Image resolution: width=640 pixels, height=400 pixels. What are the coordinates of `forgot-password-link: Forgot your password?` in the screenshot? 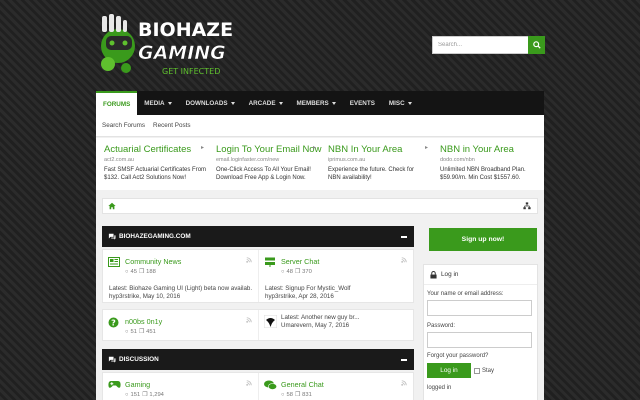 It's located at (482, 356).